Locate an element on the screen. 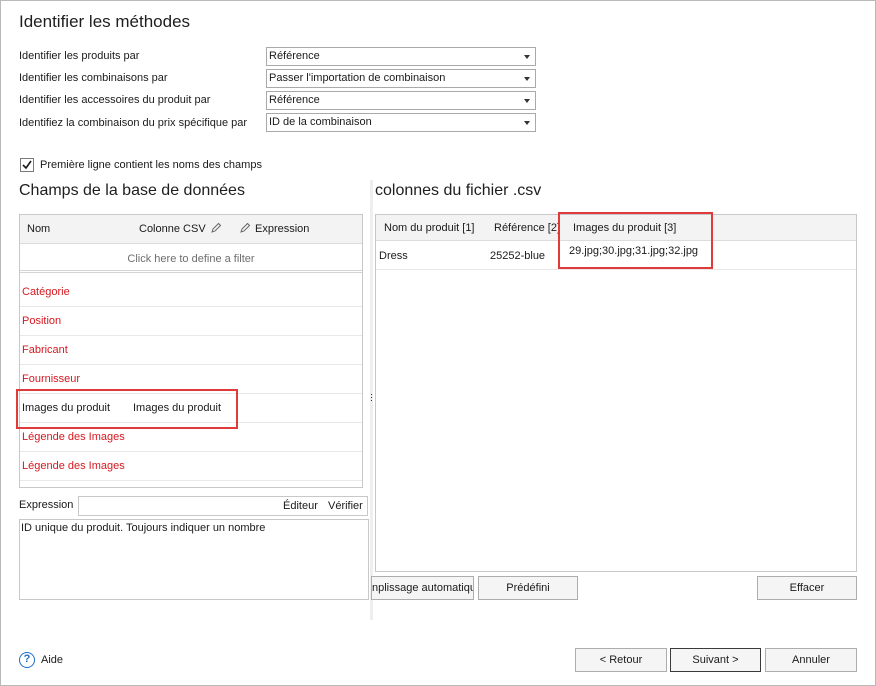 The height and width of the screenshot is (686, 876). field-name: Fournisseur is located at coordinates (51, 379).